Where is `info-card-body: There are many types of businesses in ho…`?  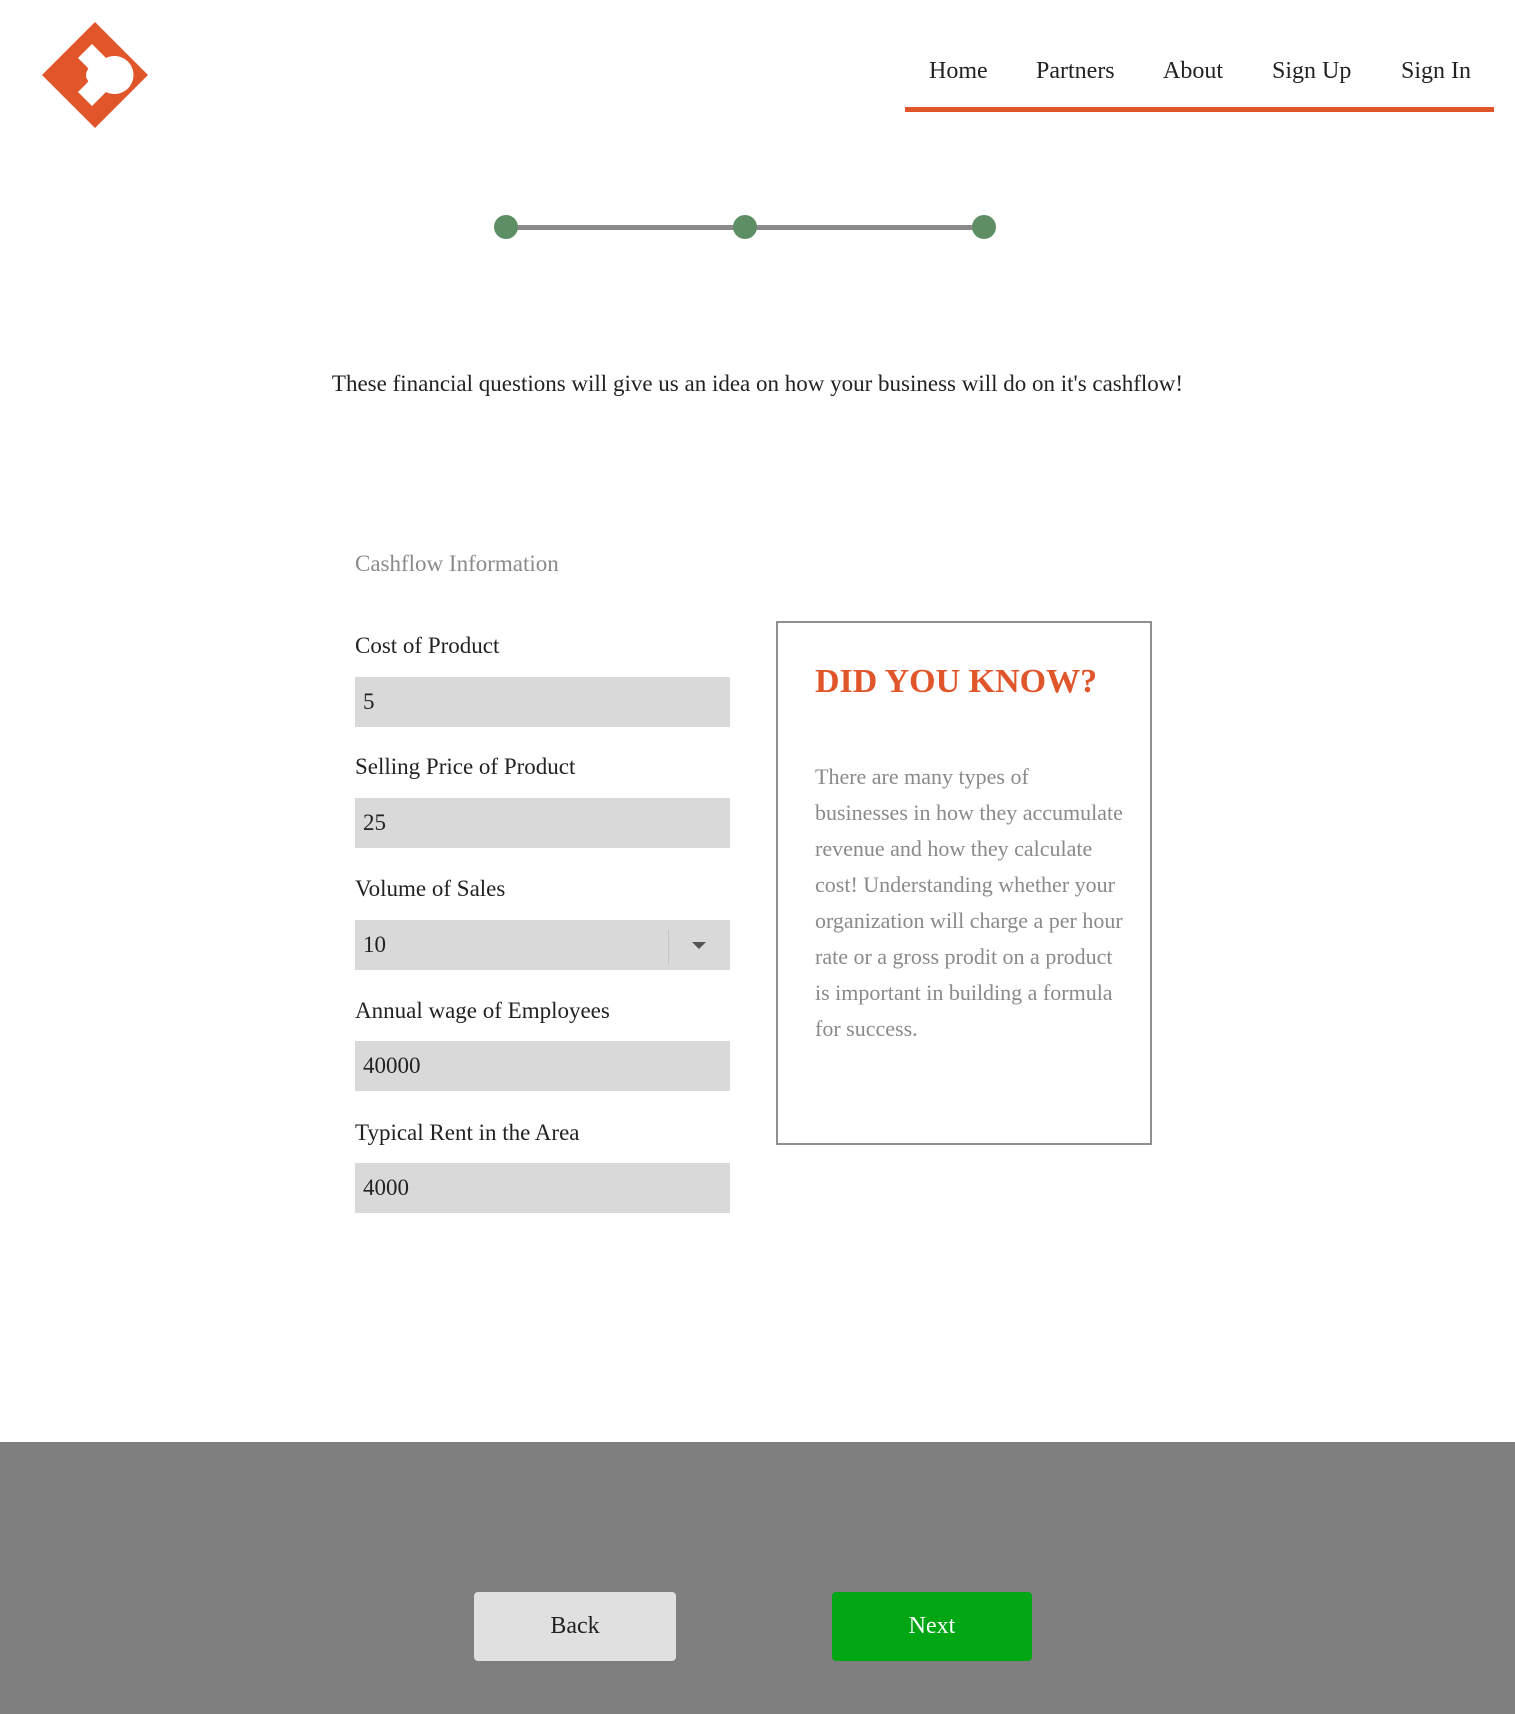
info-card-body: There are many types of businesses in ho… is located at coordinates (969, 902).